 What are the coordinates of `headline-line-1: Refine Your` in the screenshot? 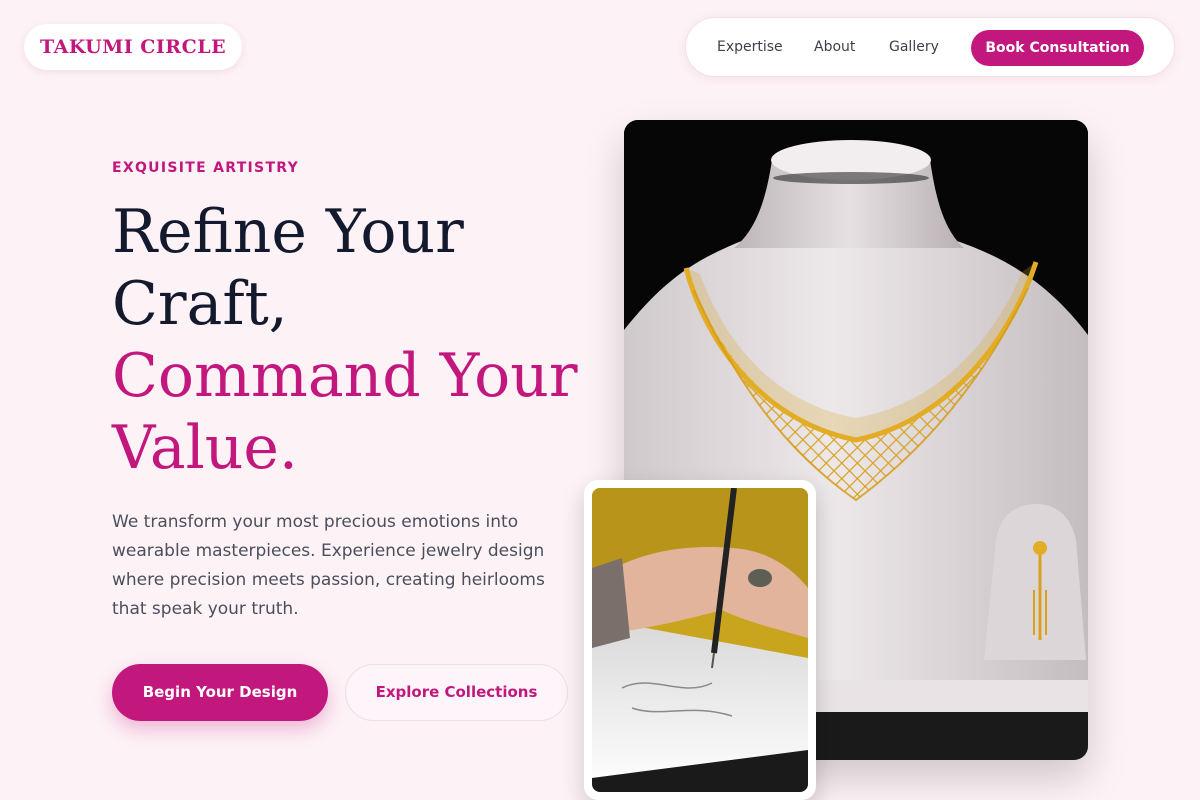 It's located at (288, 232).